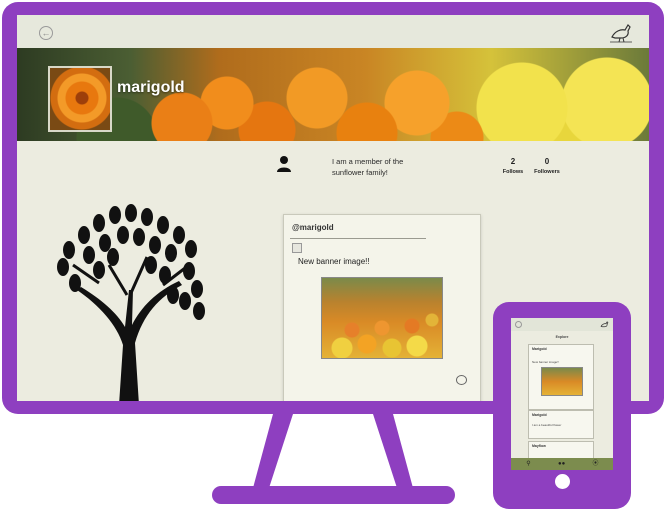 The height and width of the screenshot is (511, 666). I want to click on compass-icon: ⦿, so click(595, 464).